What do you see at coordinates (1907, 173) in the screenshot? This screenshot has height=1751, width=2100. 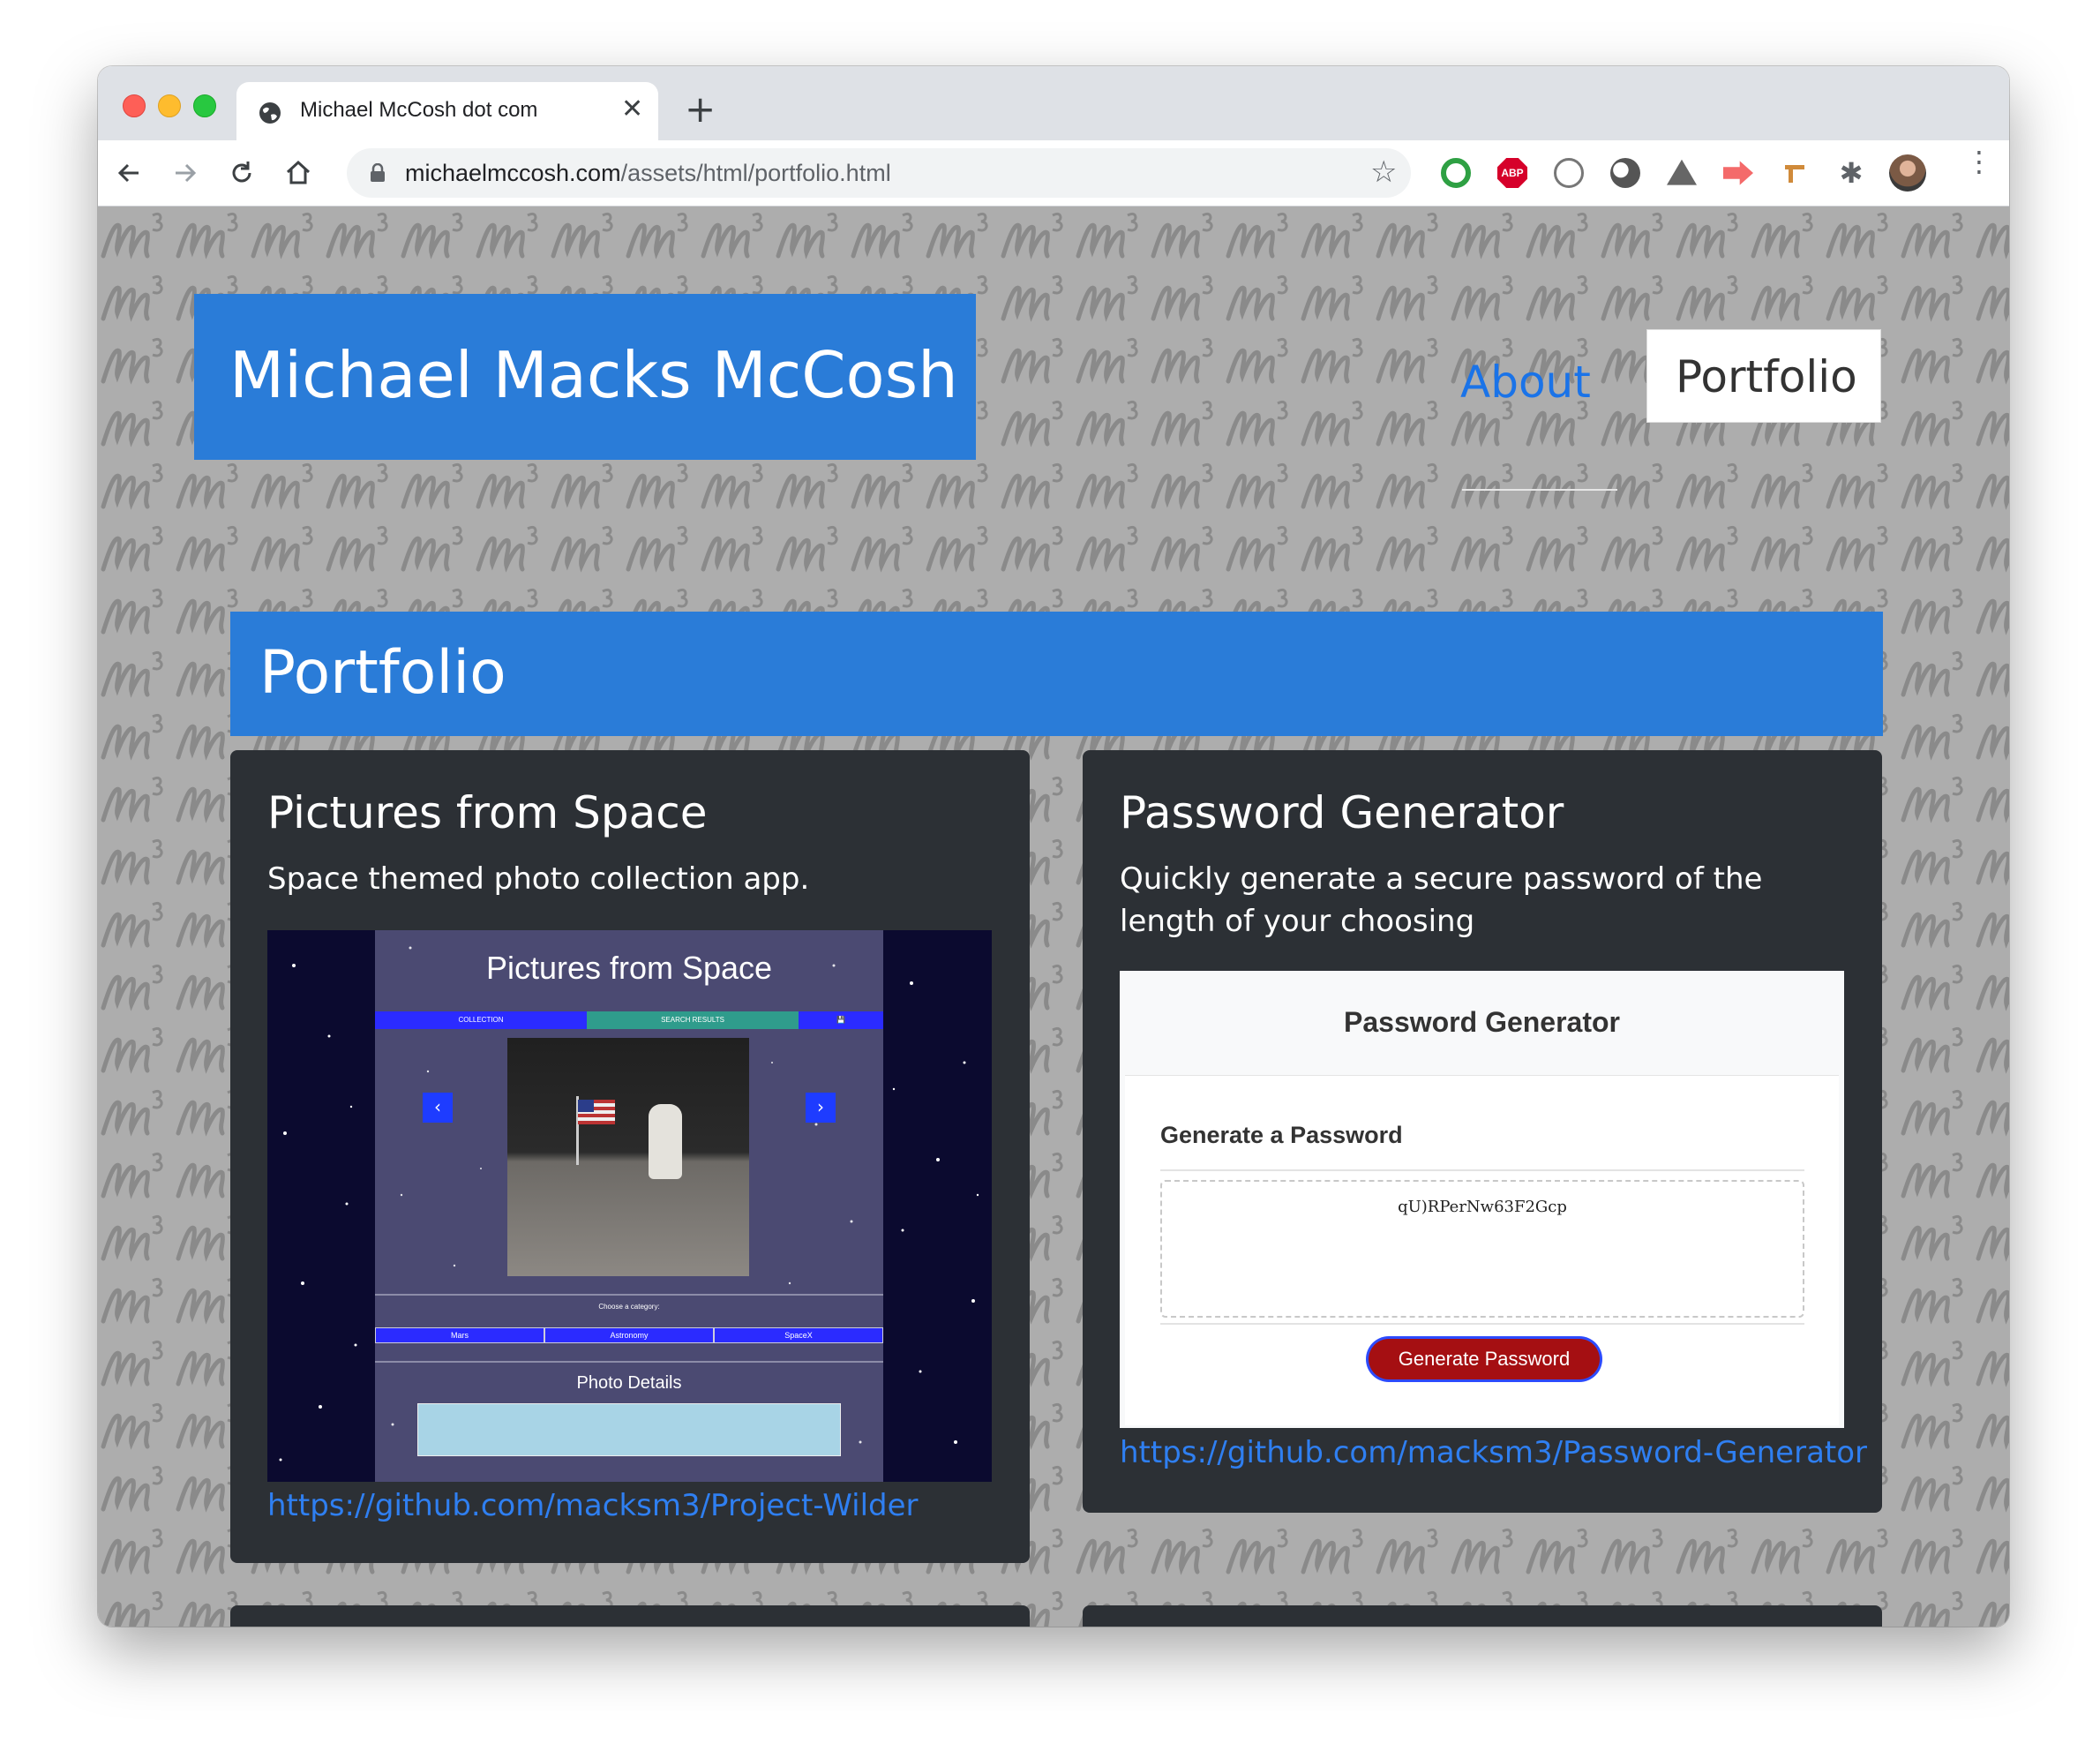 I see `profile-avatar` at bounding box center [1907, 173].